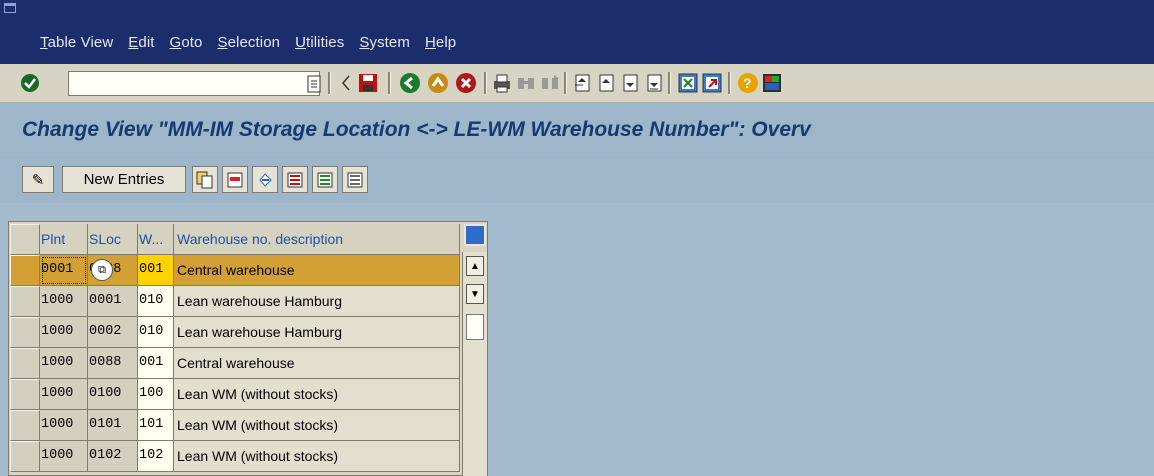 The image size is (1154, 476). What do you see at coordinates (102, 270) in the screenshot?
I see `f4-help-icon: ⧉` at bounding box center [102, 270].